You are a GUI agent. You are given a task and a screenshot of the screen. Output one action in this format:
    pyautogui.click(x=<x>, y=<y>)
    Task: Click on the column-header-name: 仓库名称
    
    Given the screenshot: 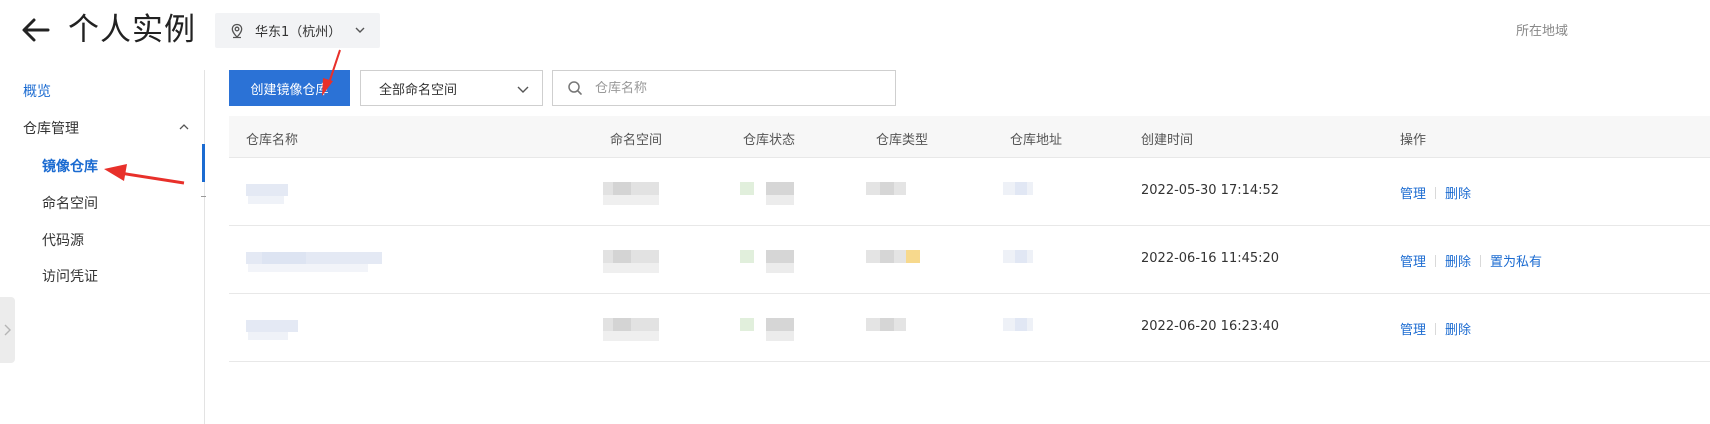 What is the action you would take?
    pyautogui.click(x=272, y=140)
    